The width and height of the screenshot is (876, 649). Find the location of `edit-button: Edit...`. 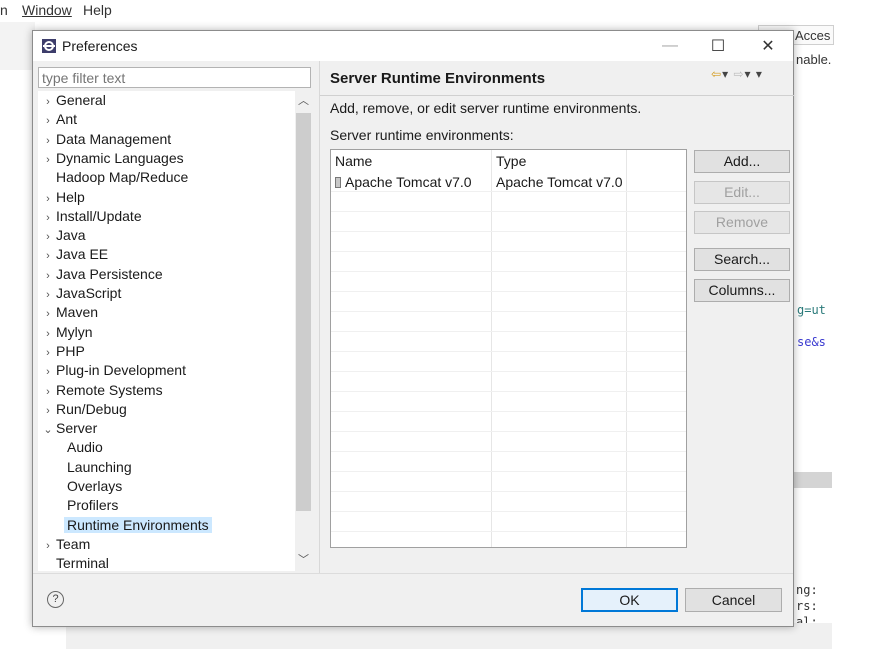

edit-button: Edit... is located at coordinates (742, 192).